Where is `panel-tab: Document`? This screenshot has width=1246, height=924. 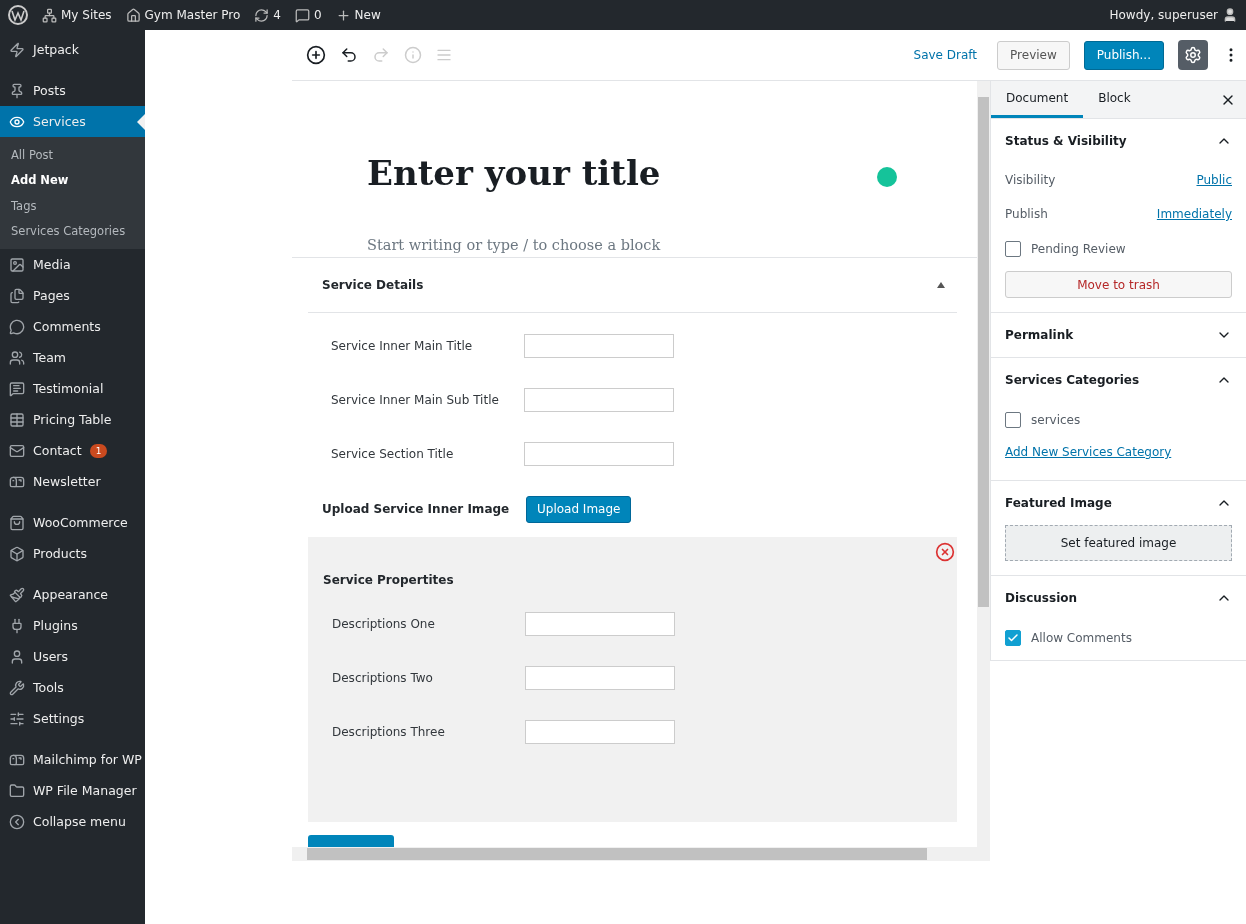 panel-tab: Document is located at coordinates (1037, 99).